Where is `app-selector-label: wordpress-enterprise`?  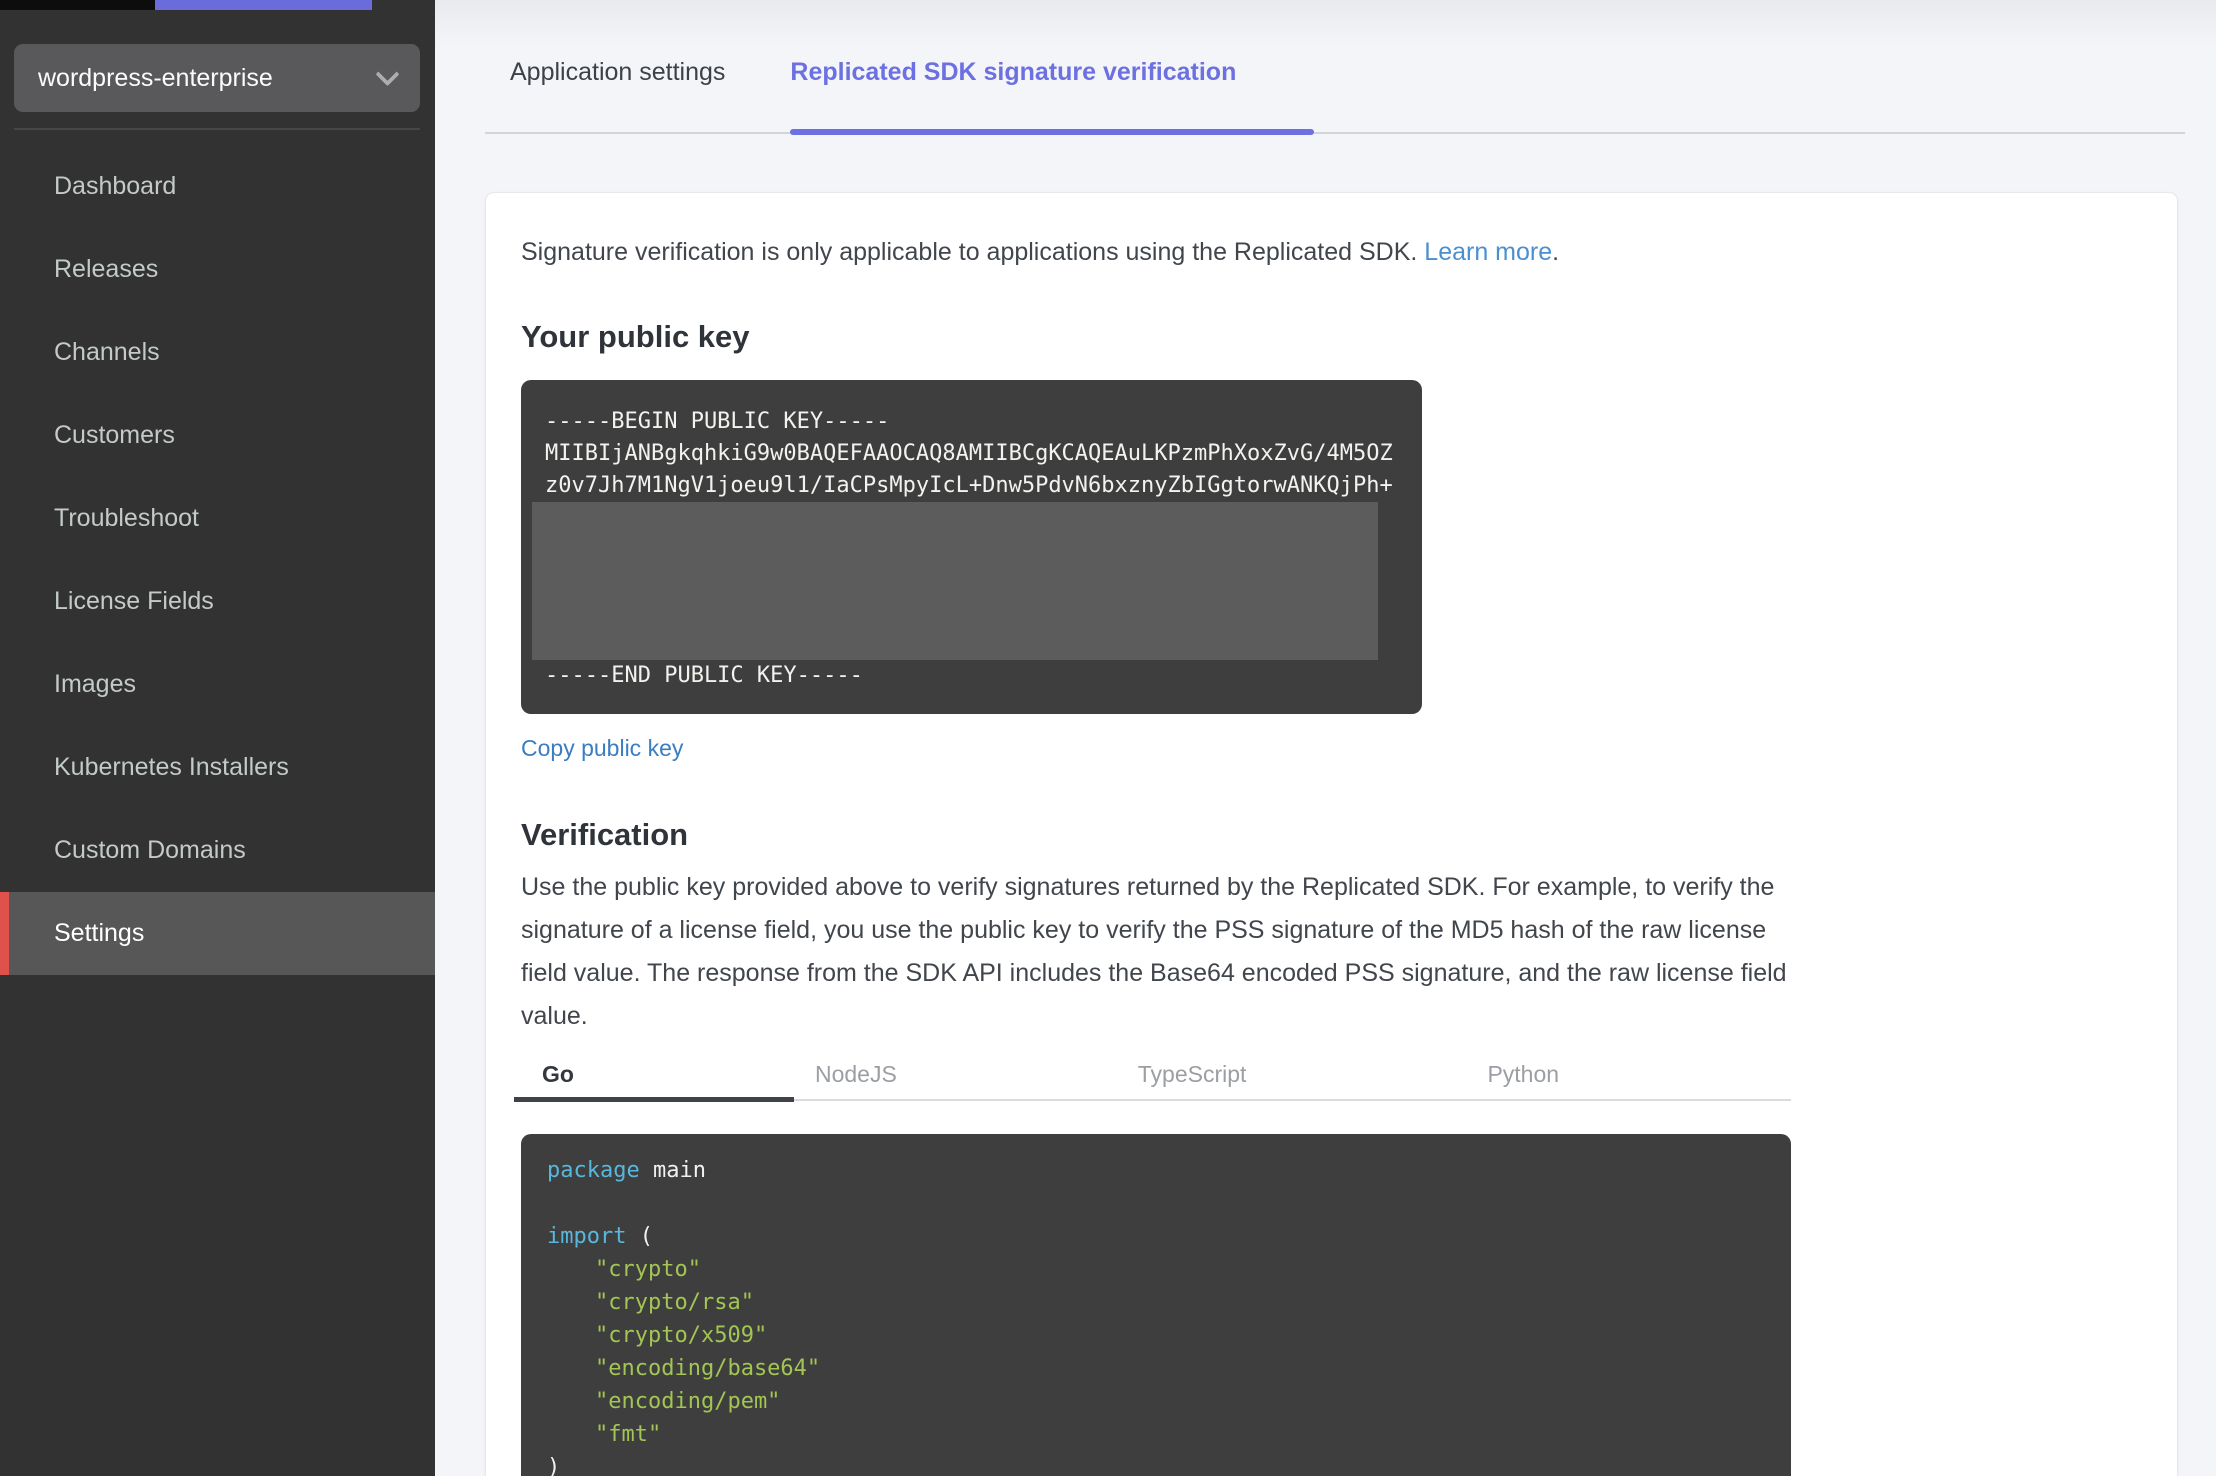 app-selector-label: wordpress-enterprise is located at coordinates (155, 77).